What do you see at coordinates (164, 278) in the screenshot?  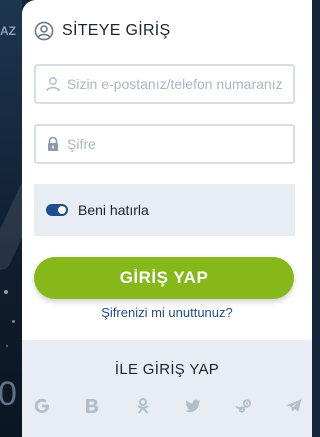 I see `login-button: GİRİŞ YAP` at bounding box center [164, 278].